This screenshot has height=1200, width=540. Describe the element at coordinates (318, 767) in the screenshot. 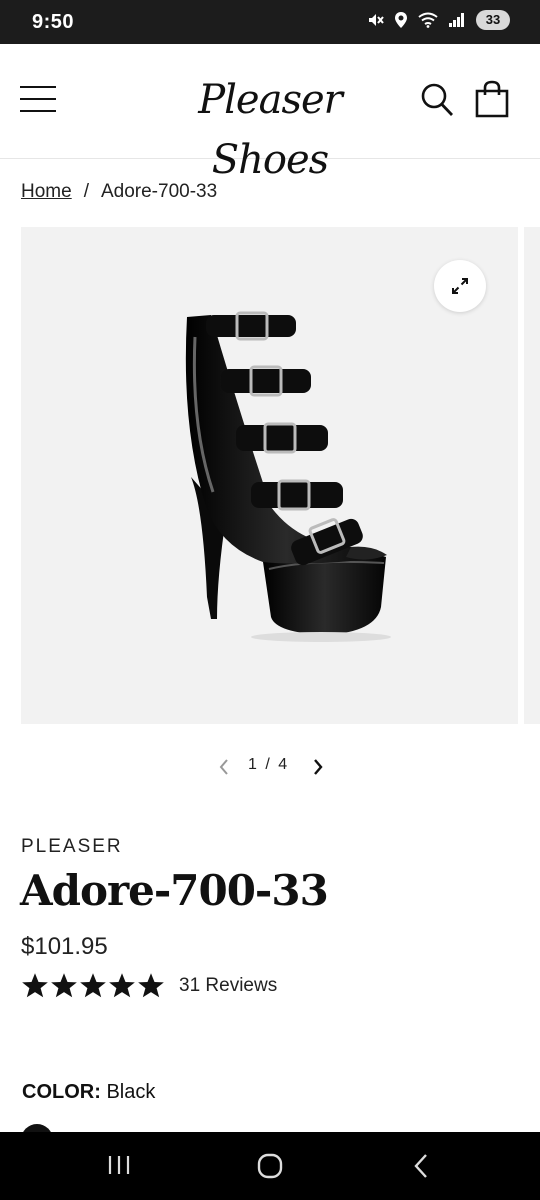

I see `chevron-right-icon` at that location.